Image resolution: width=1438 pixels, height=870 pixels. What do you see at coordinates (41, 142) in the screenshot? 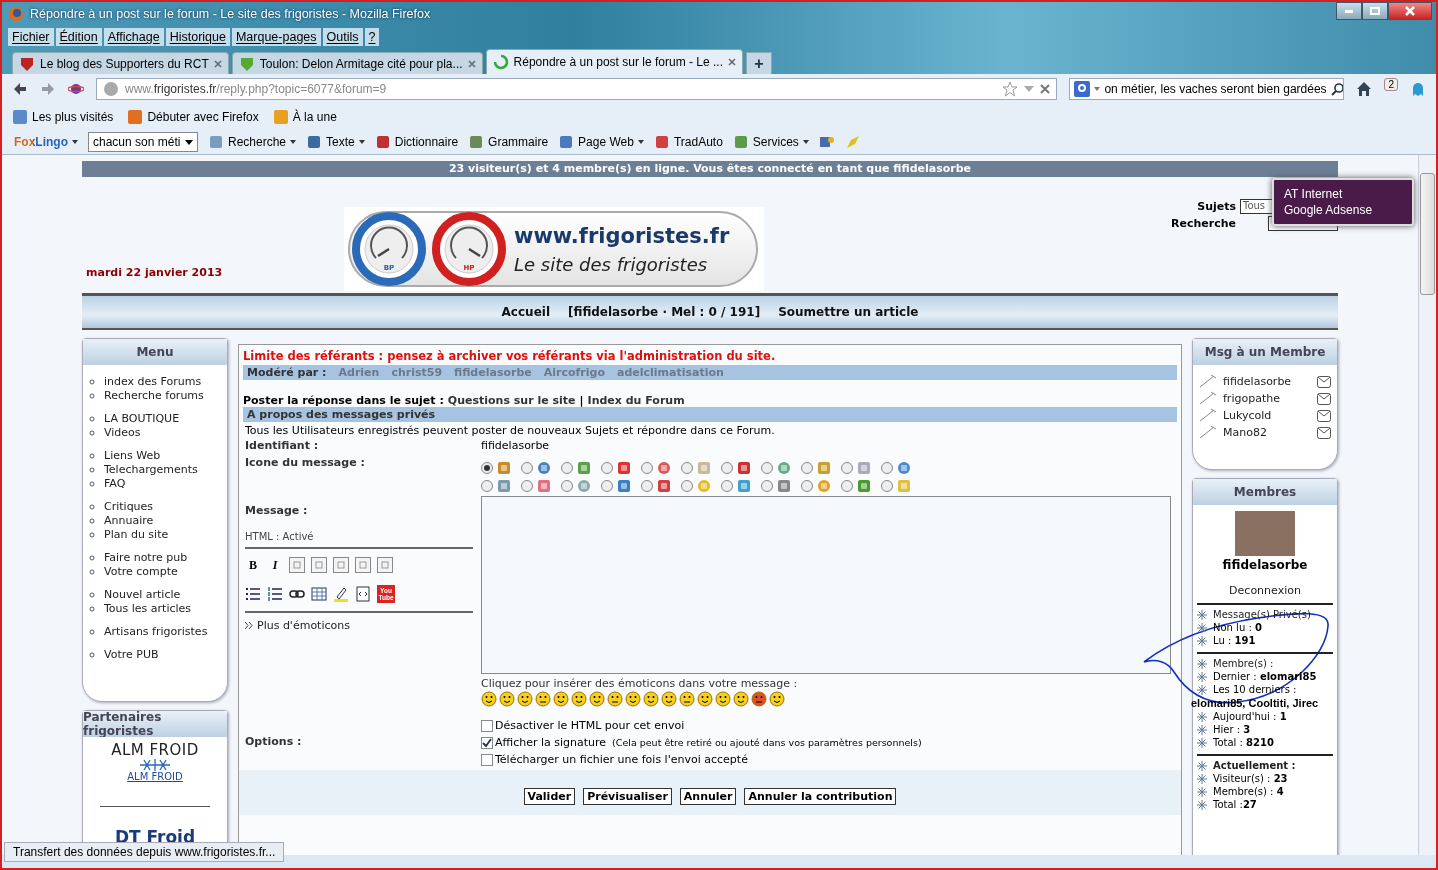
I see `toolbar-logo: FoxLingo` at bounding box center [41, 142].